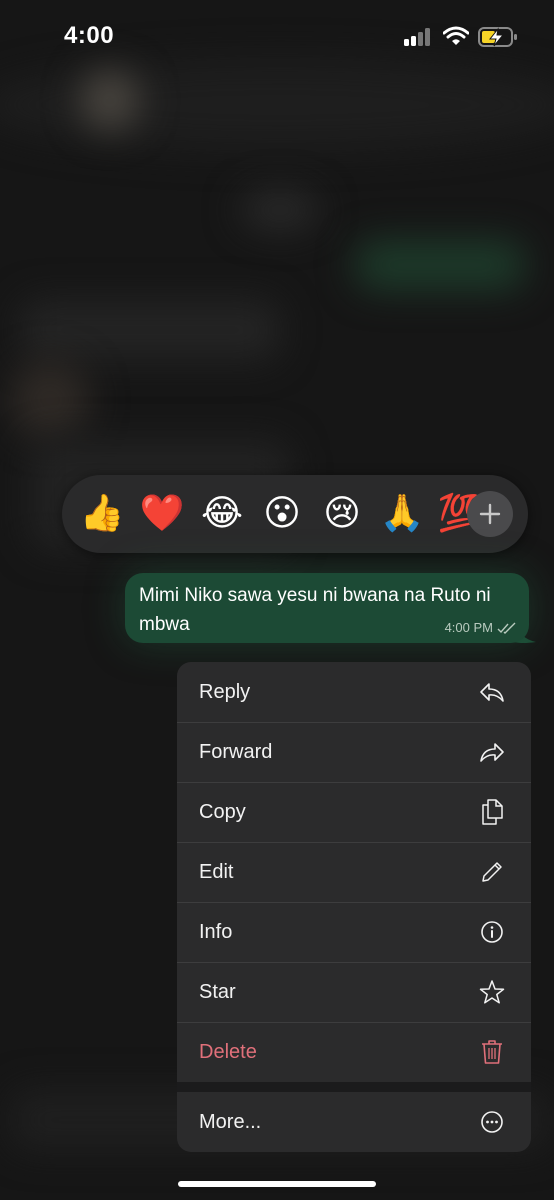  What do you see at coordinates (354, 872) in the screenshot?
I see `menu-item-edit: Edit` at bounding box center [354, 872].